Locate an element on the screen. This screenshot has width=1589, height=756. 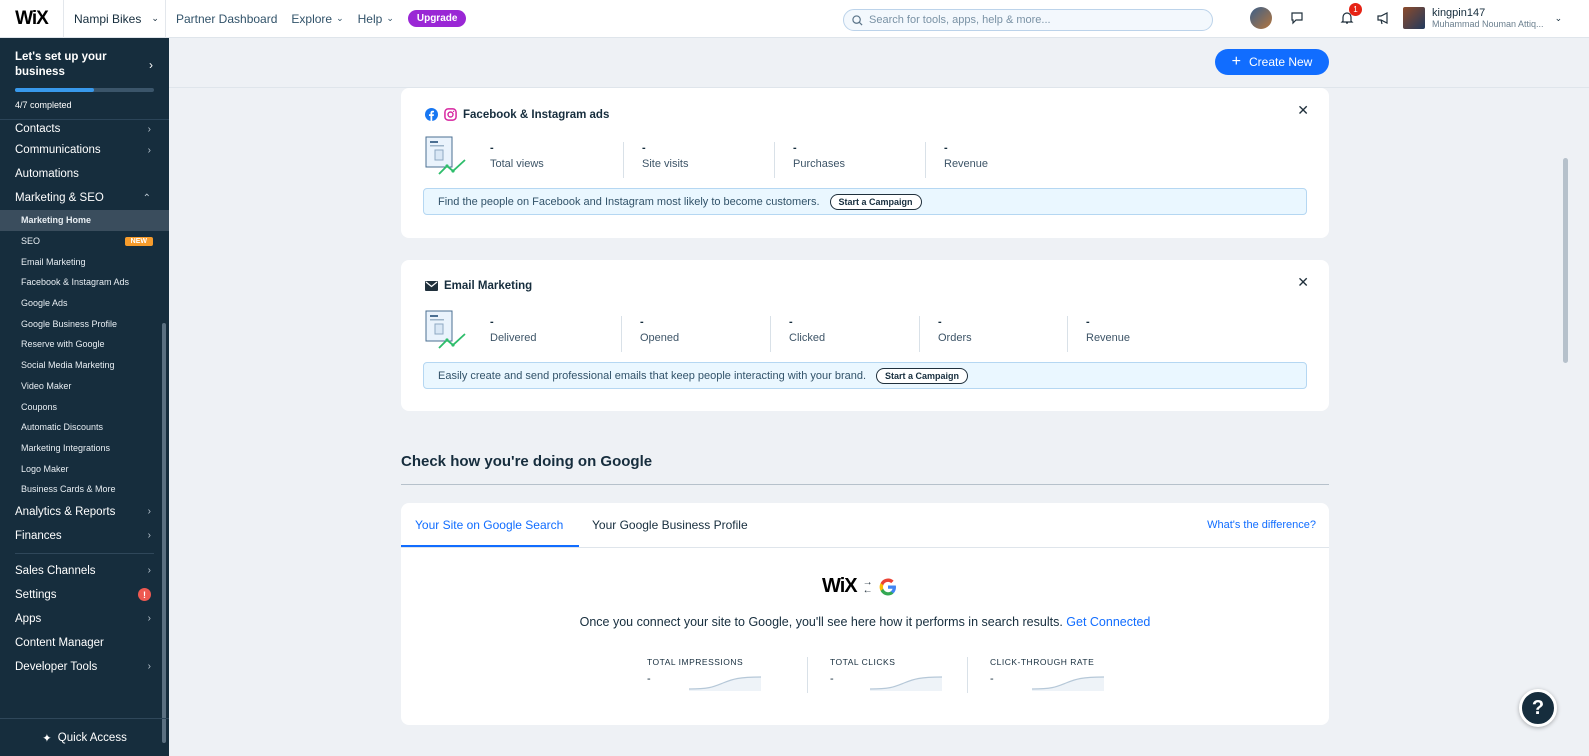
metric-orders: - Orders is located at coordinates (945, 334).